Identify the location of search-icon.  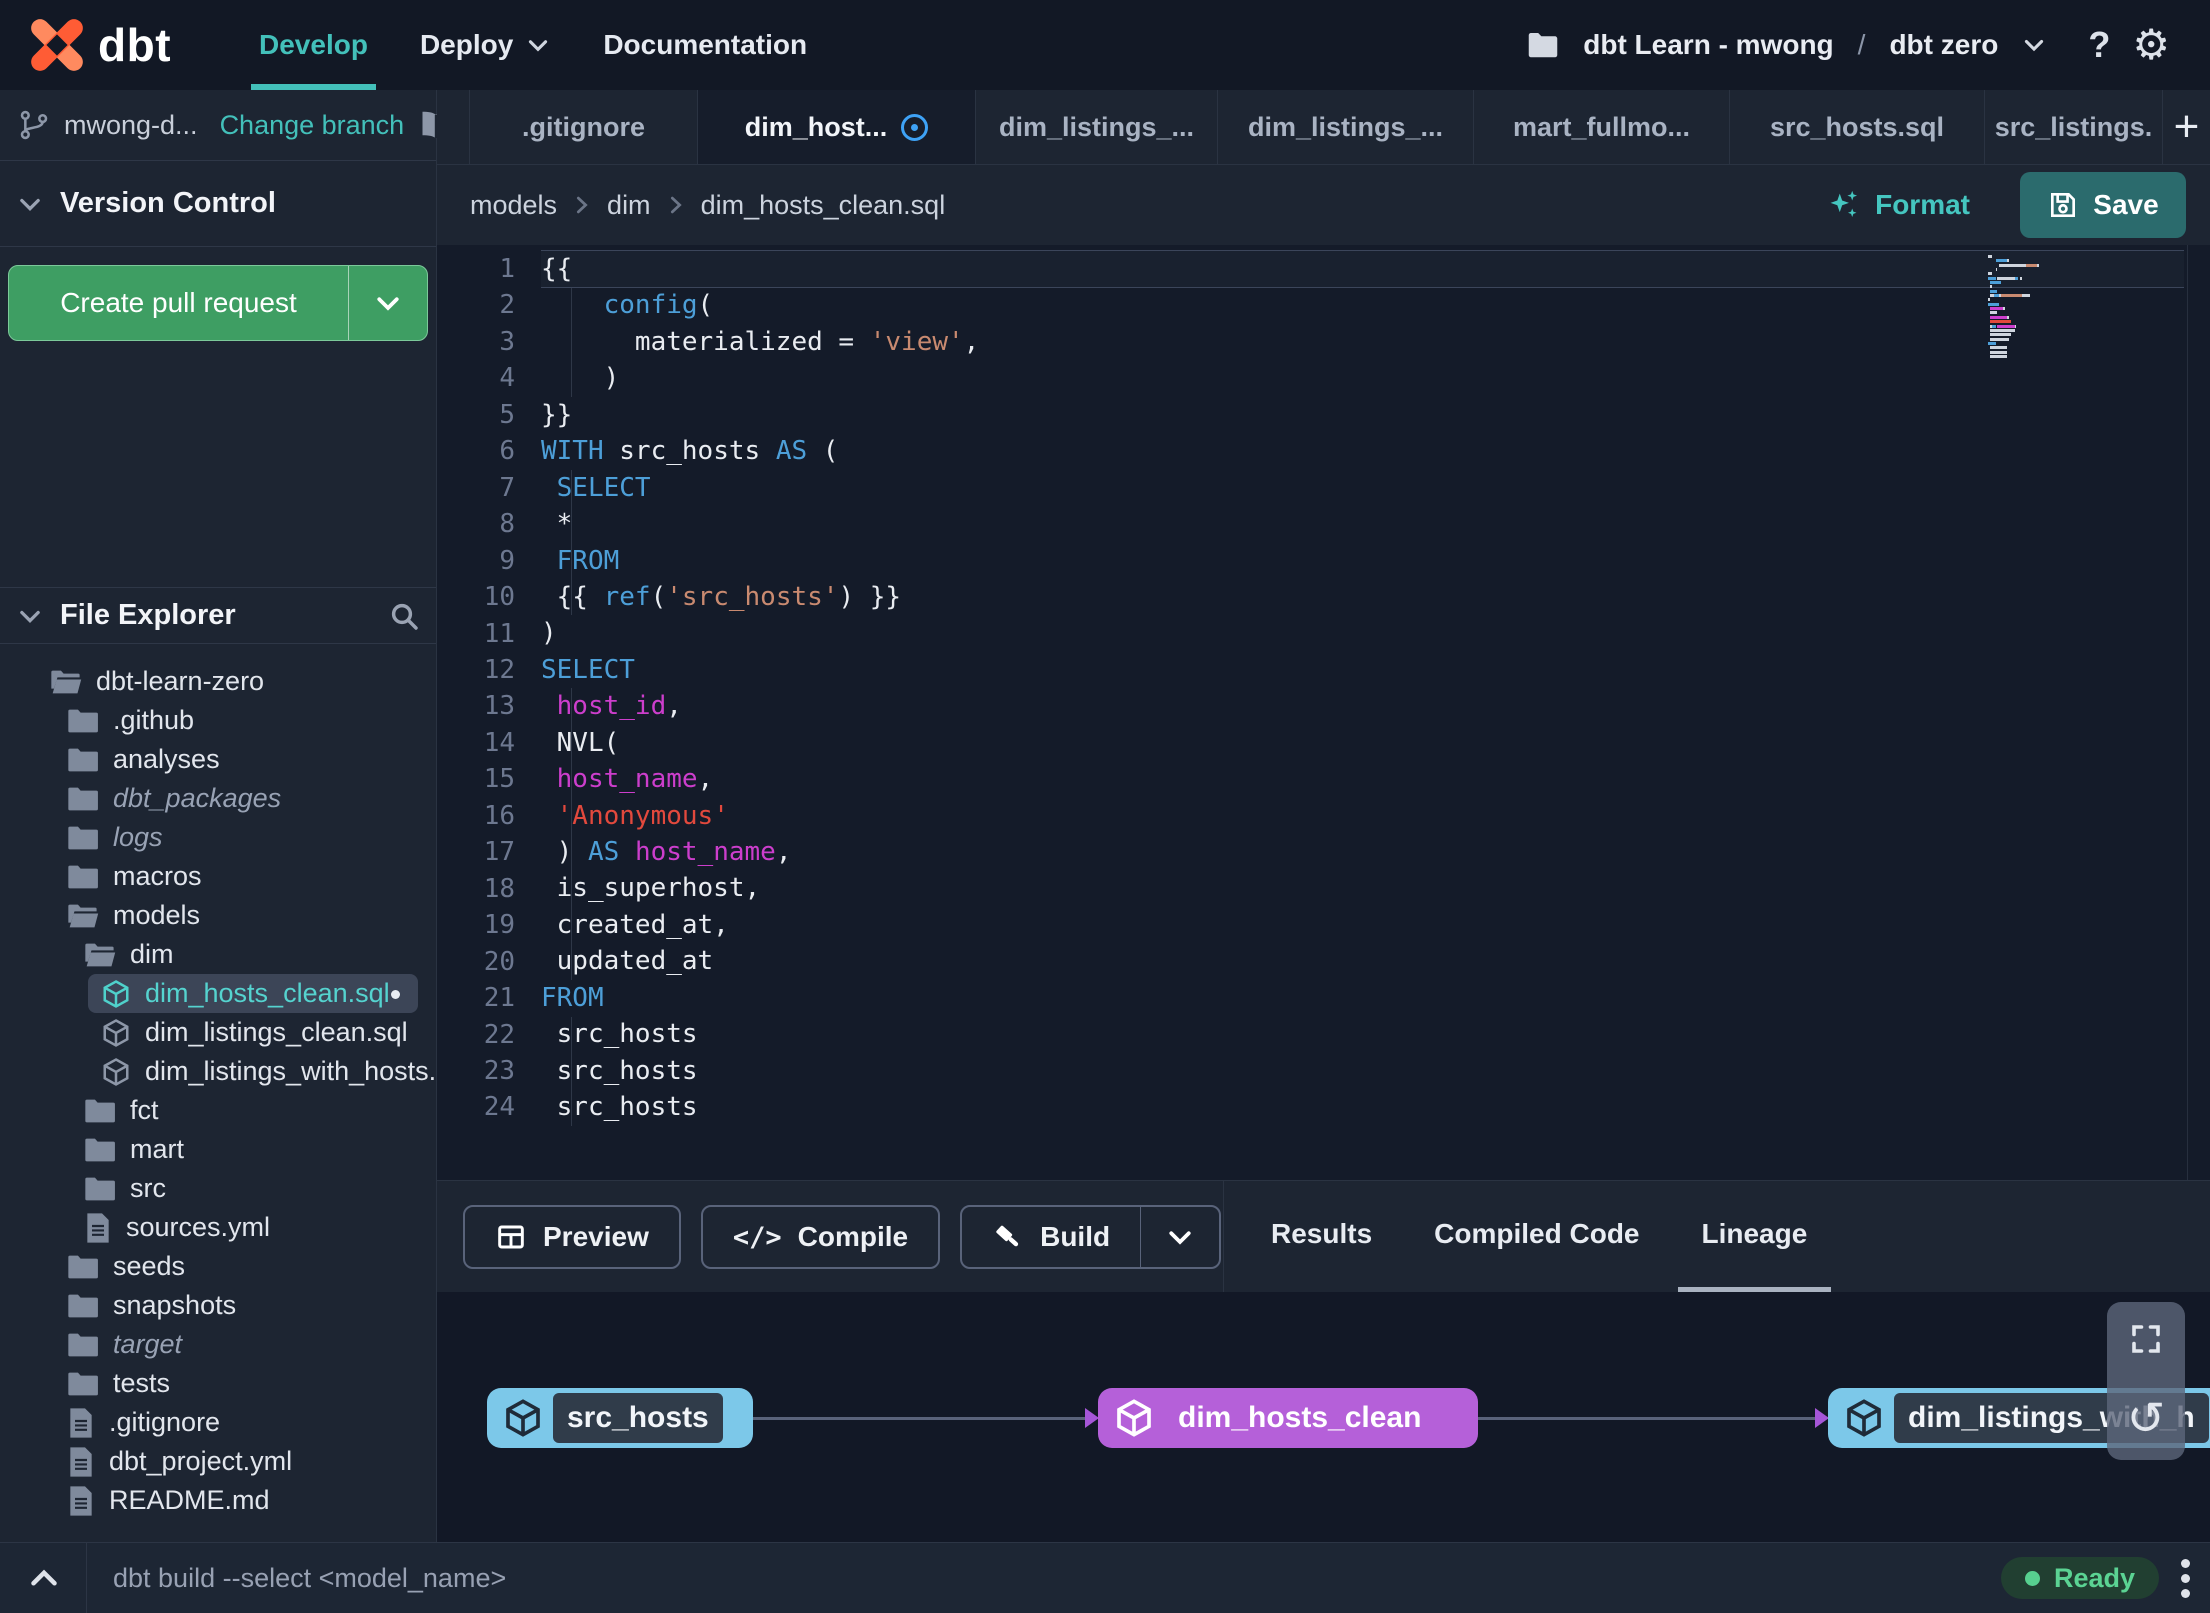
(404, 616).